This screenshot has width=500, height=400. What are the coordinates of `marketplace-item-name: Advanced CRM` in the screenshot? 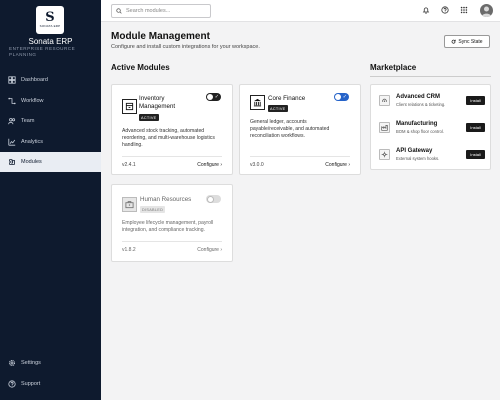 It's located at (418, 97).